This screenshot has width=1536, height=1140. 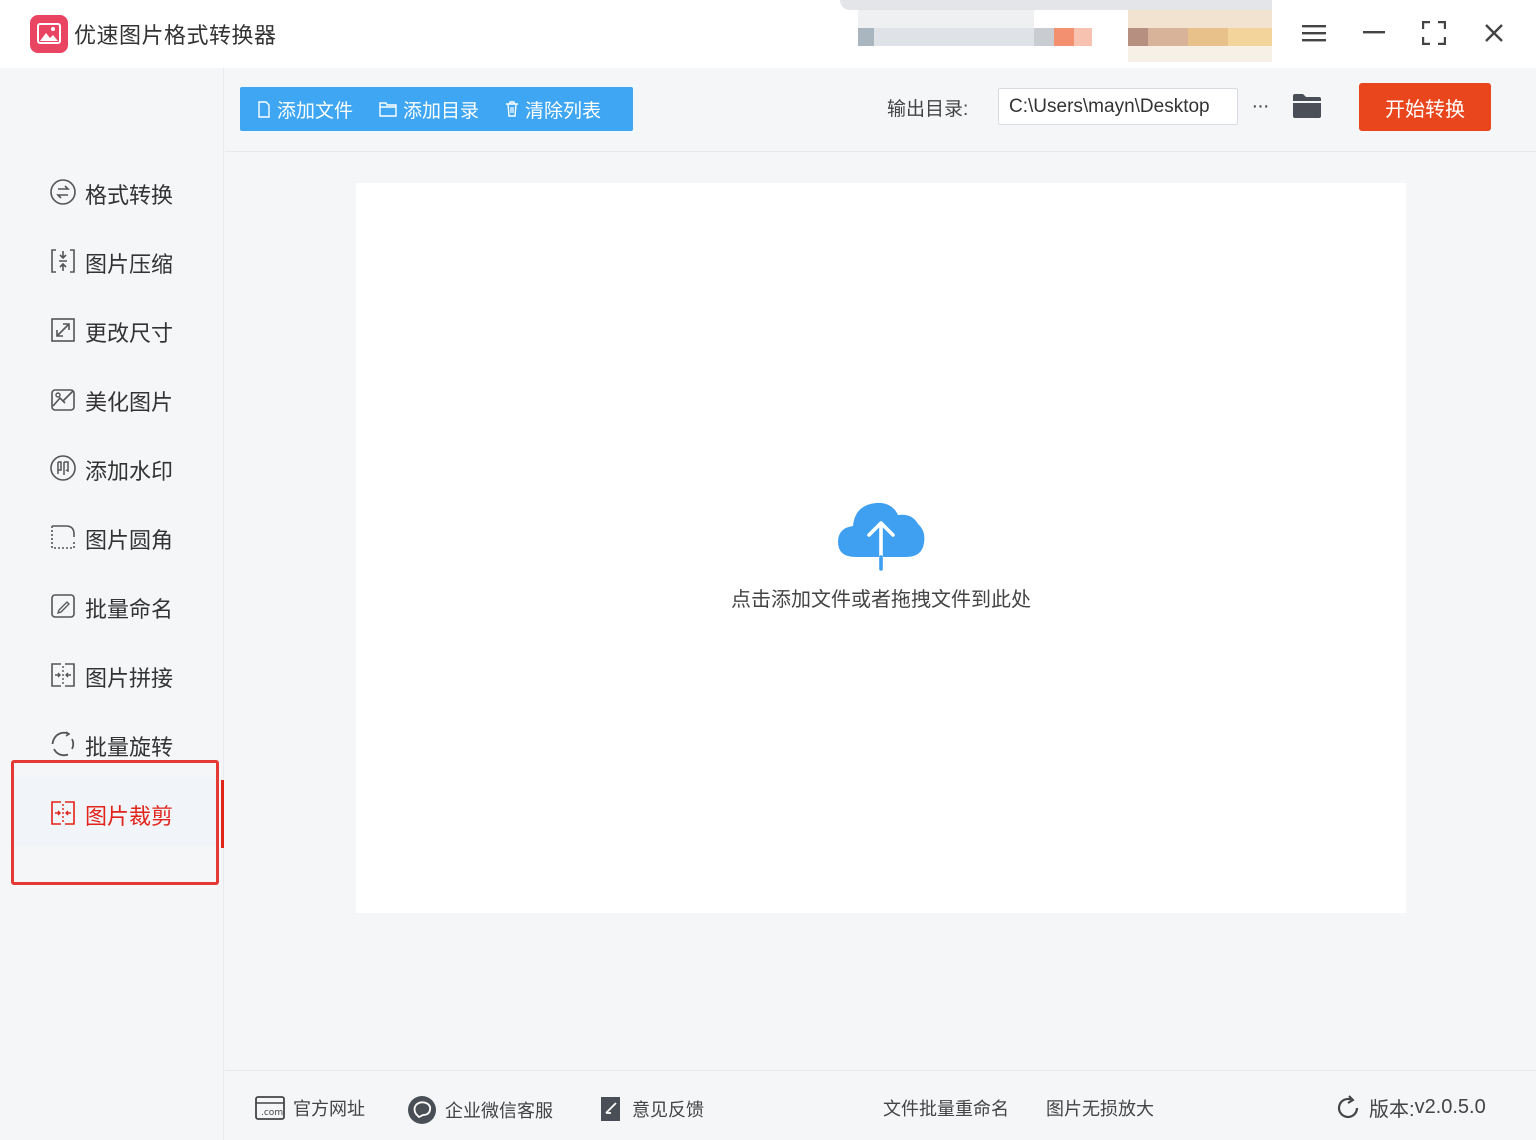 I want to click on trash-icon, so click(x=512, y=109).